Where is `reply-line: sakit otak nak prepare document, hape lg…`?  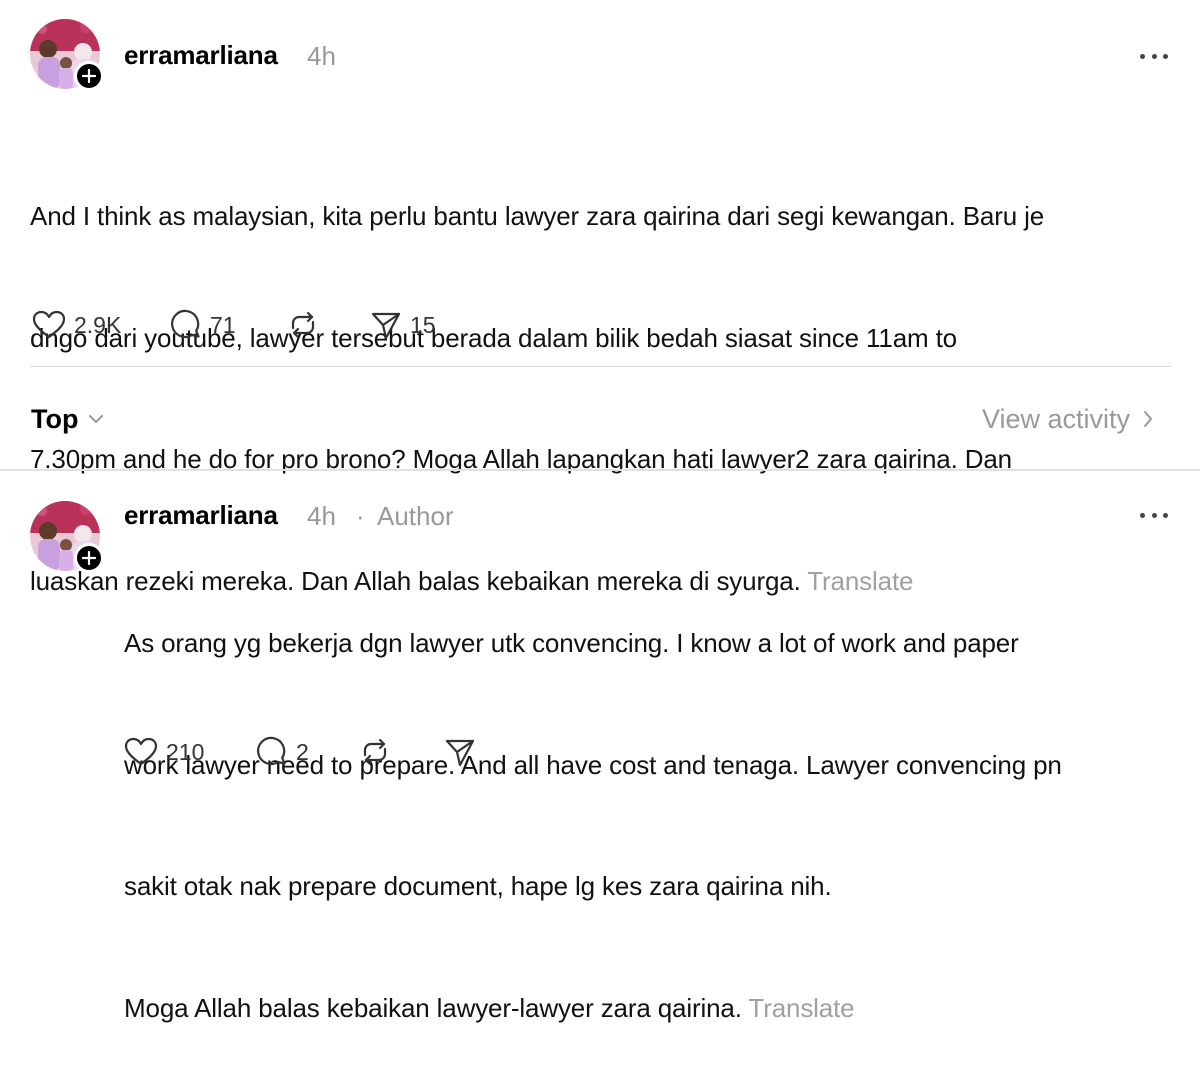 reply-line: sakit otak nak prepare document, hape lg… is located at coordinates (478, 886).